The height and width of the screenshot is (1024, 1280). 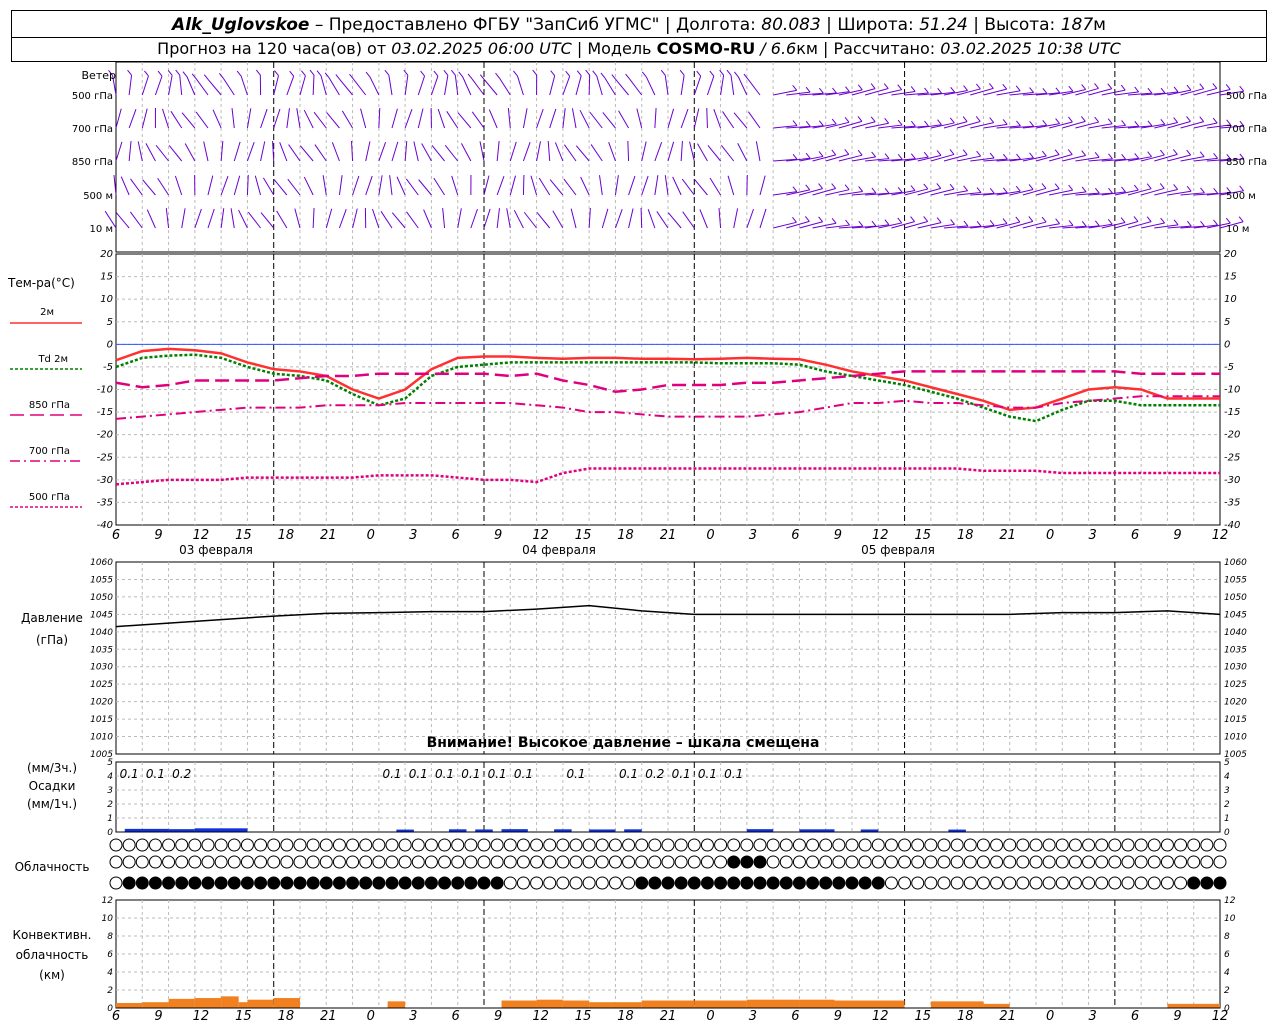 What do you see at coordinates (371, 1016) in the screenshot?
I see `x-tick-label-bottom: 0` at bounding box center [371, 1016].